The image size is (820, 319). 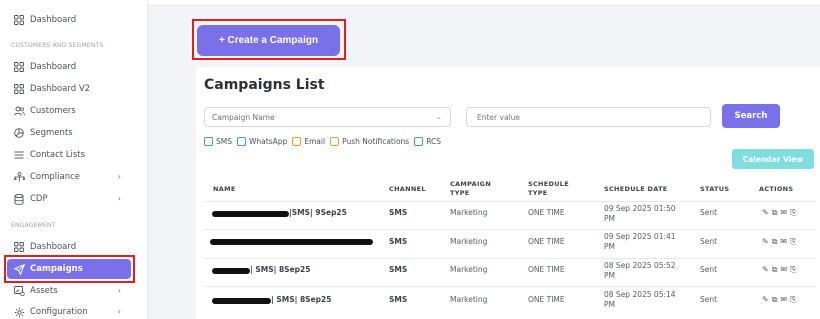 What do you see at coordinates (57, 45) in the screenshot?
I see `section-label-customers: CUSTOMERS AND SEGMENTS` at bounding box center [57, 45].